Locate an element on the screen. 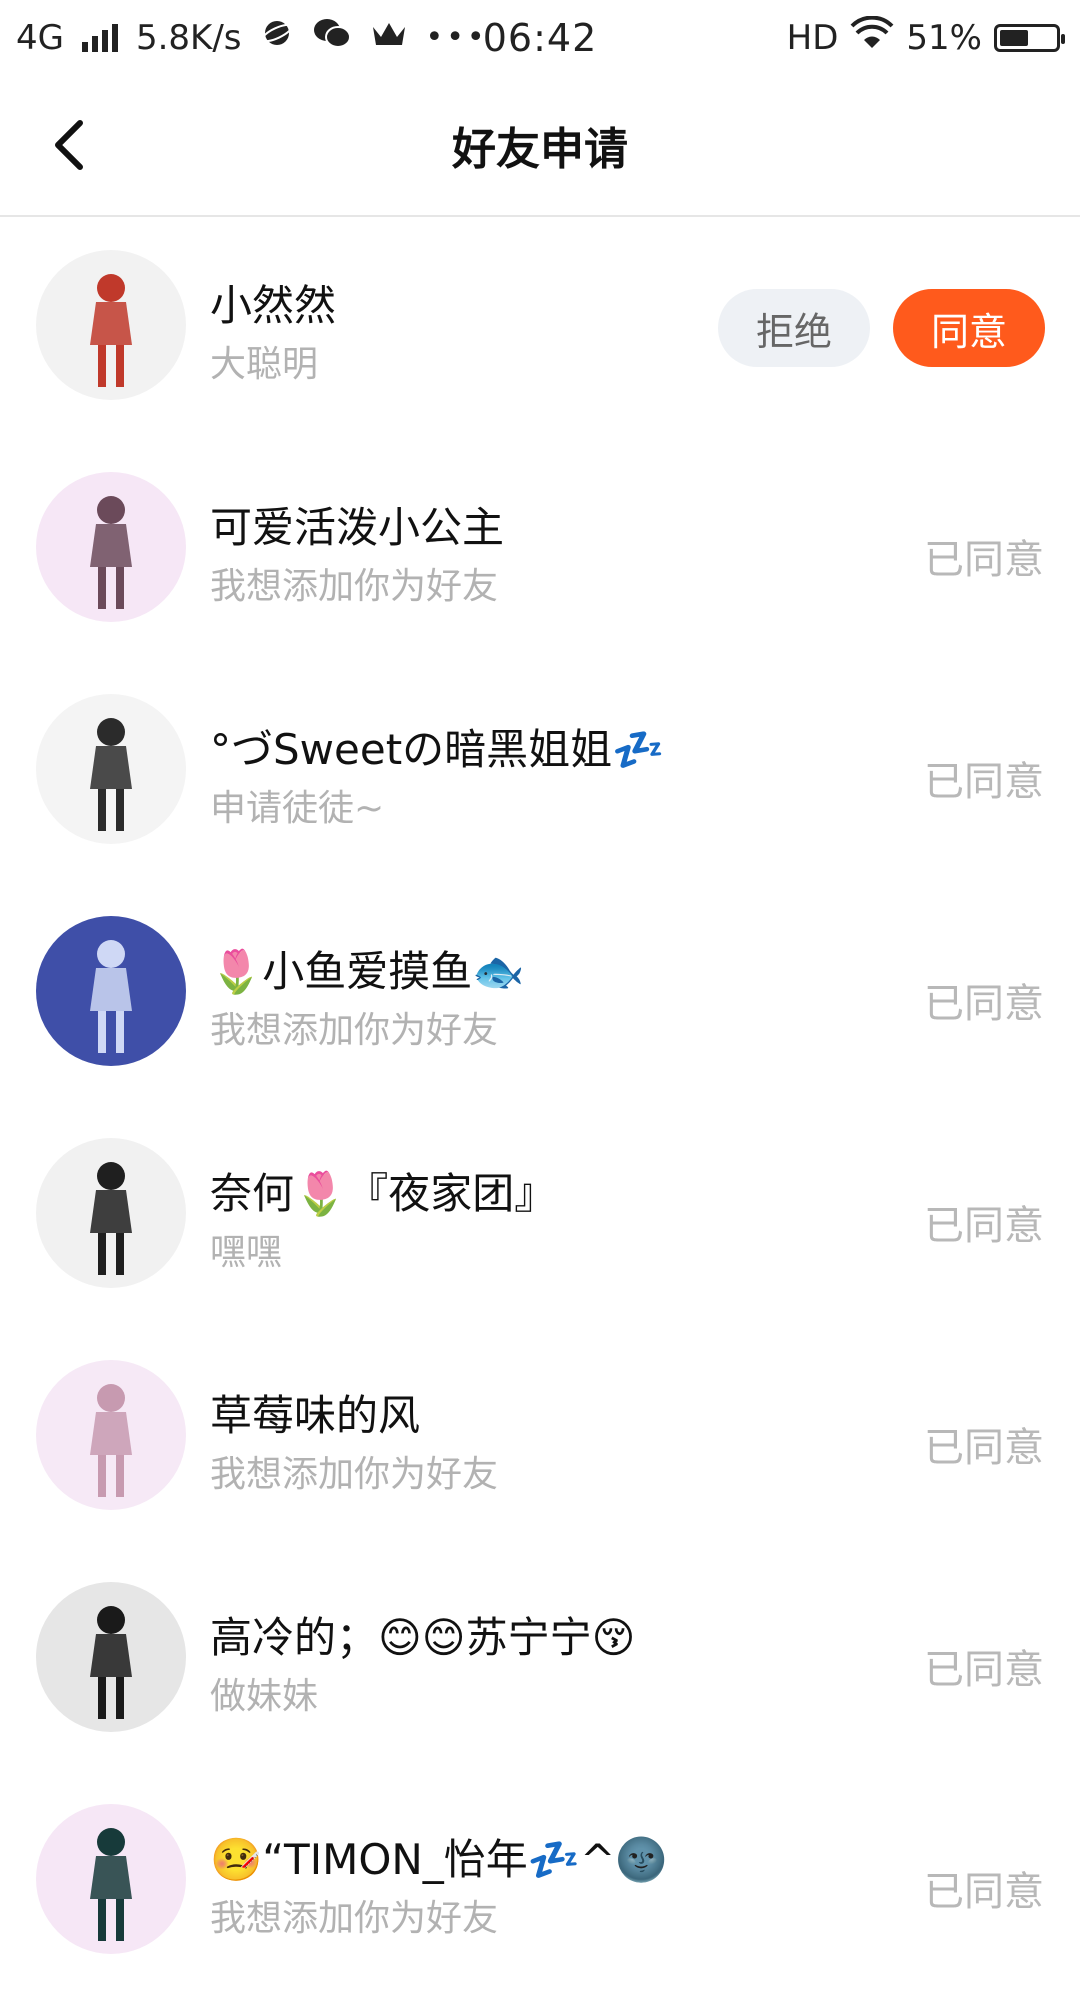 The image size is (1080, 1993). chevron-left-icon is located at coordinates (69, 145).